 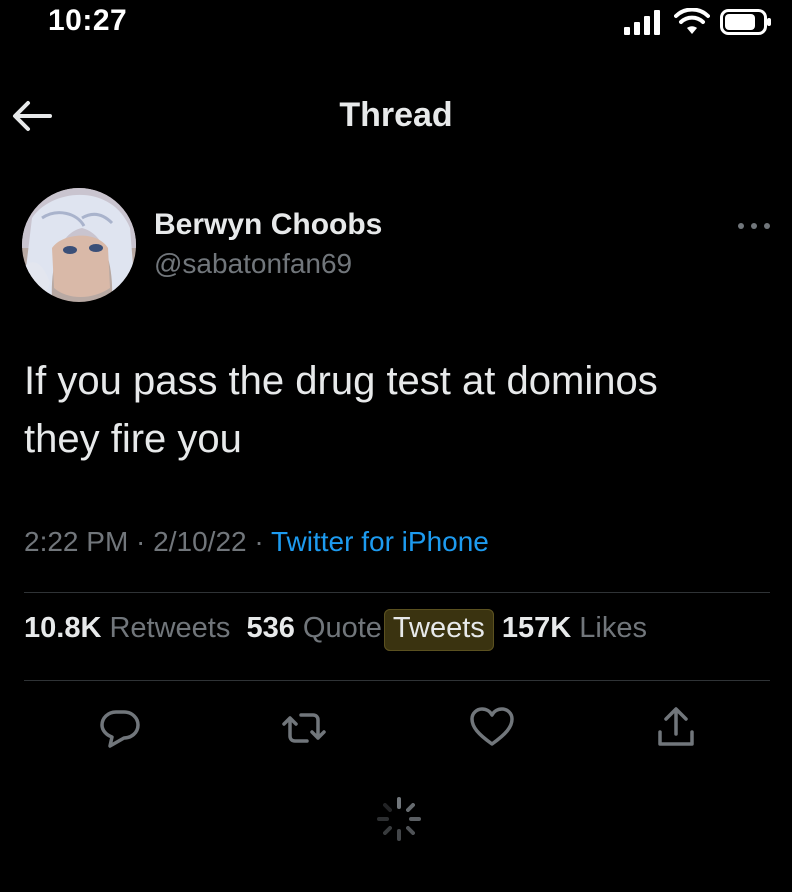 I want to click on author-handle: @sabatonfan69, so click(x=253, y=264).